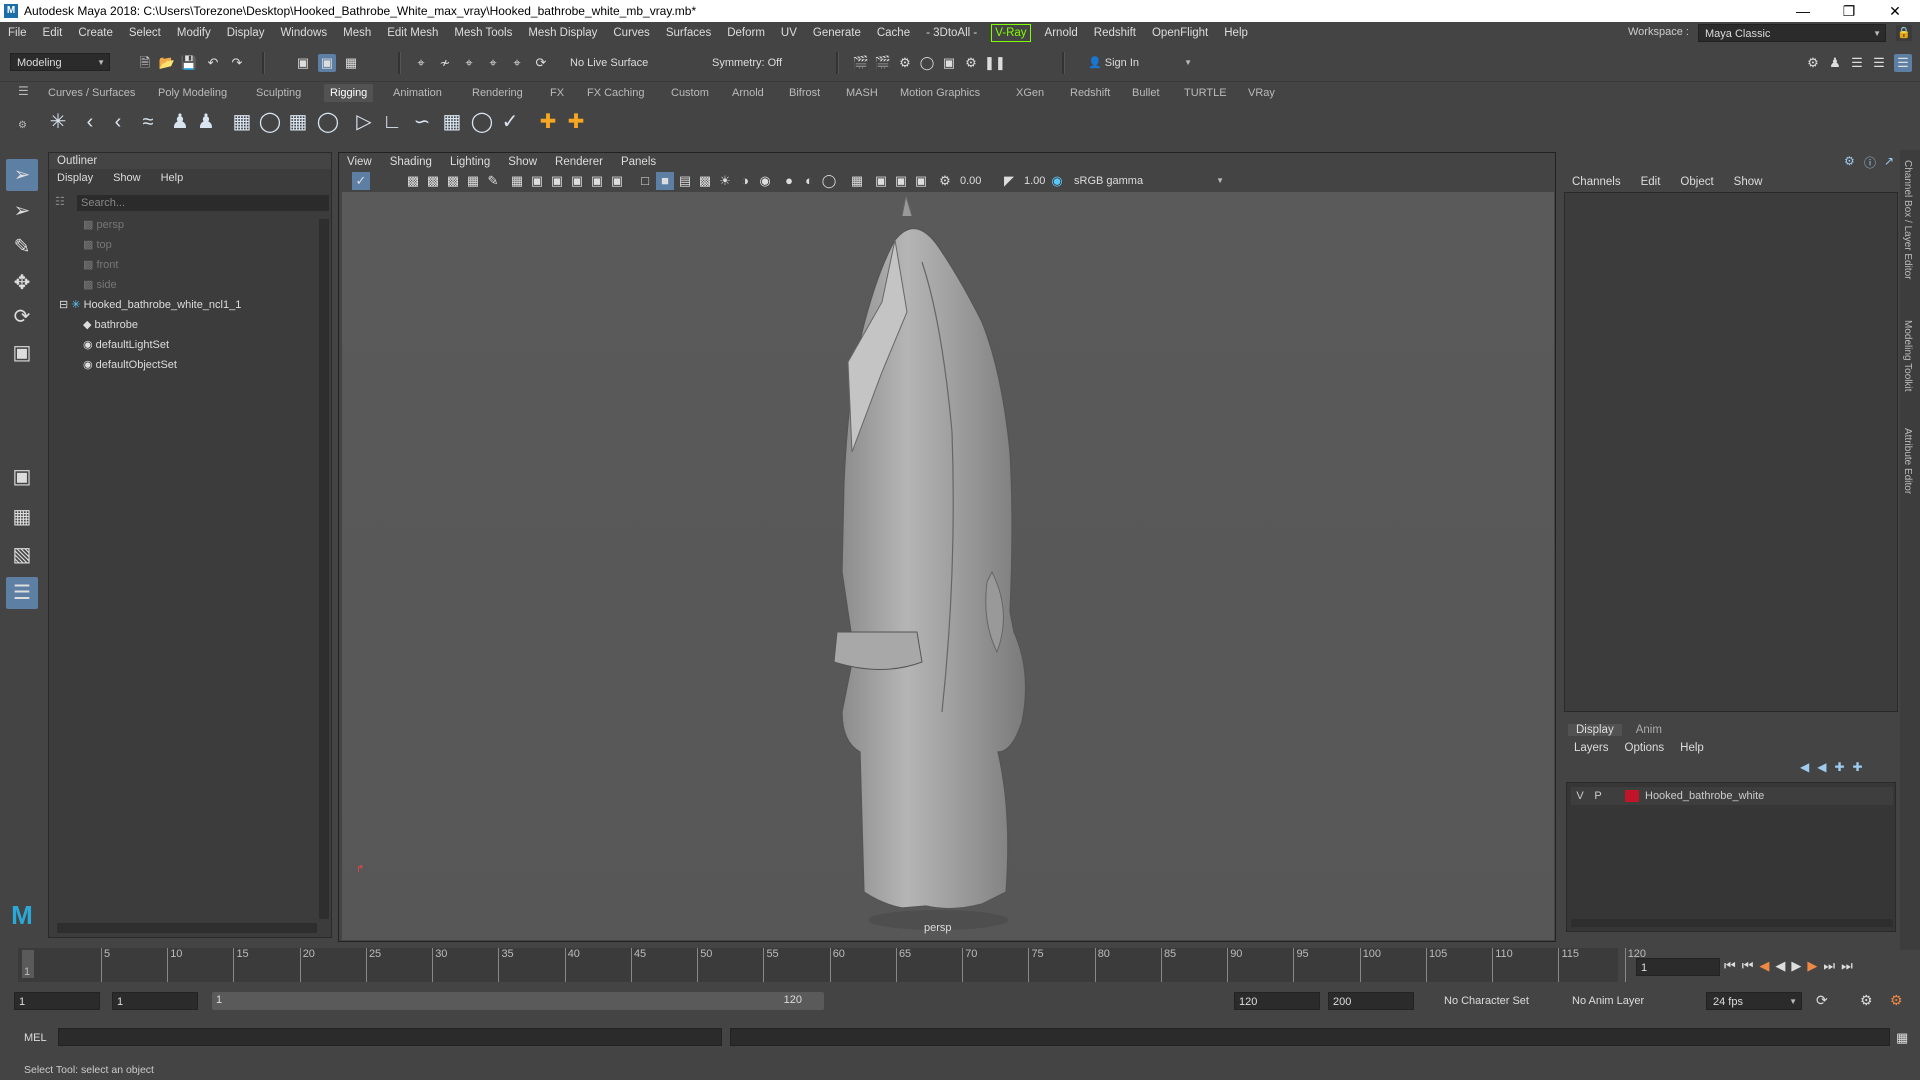 This screenshot has height=1080, width=1920. Describe the element at coordinates (1871, 162) in the screenshot. I see `channel-box-help-icon: ⓘ` at that location.